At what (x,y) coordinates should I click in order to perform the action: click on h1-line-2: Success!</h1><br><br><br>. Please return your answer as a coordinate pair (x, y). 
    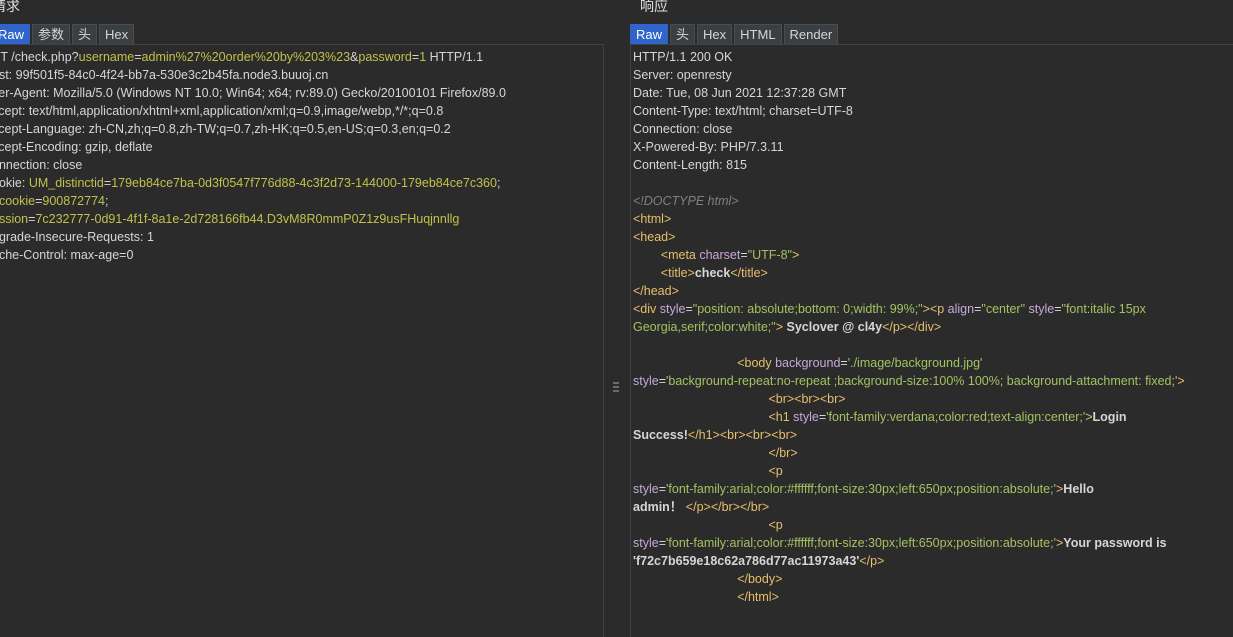
    Looking at the image, I should click on (715, 435).